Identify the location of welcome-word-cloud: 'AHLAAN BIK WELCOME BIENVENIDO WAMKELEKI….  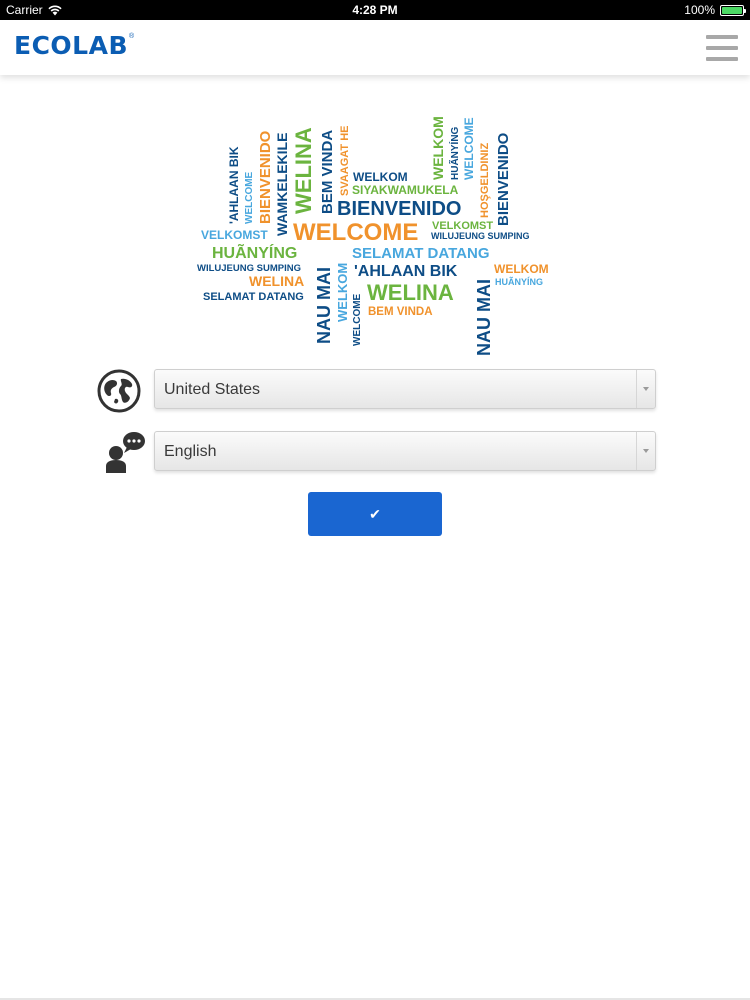
(375, 230).